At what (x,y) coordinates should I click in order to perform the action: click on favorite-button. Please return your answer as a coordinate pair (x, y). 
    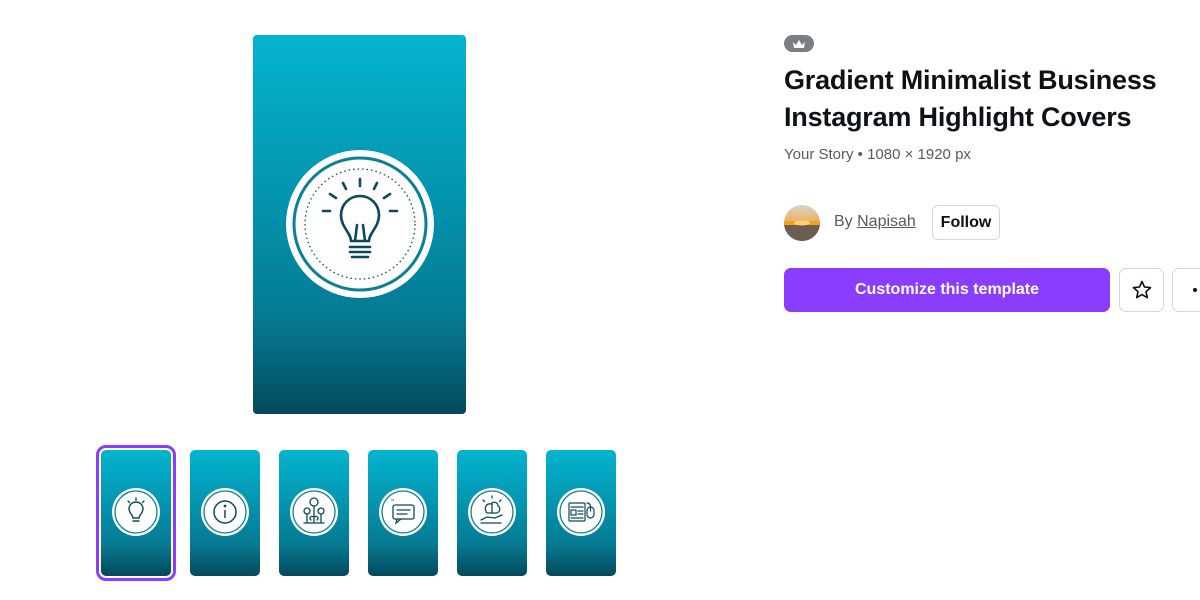
    Looking at the image, I should click on (1141, 290).